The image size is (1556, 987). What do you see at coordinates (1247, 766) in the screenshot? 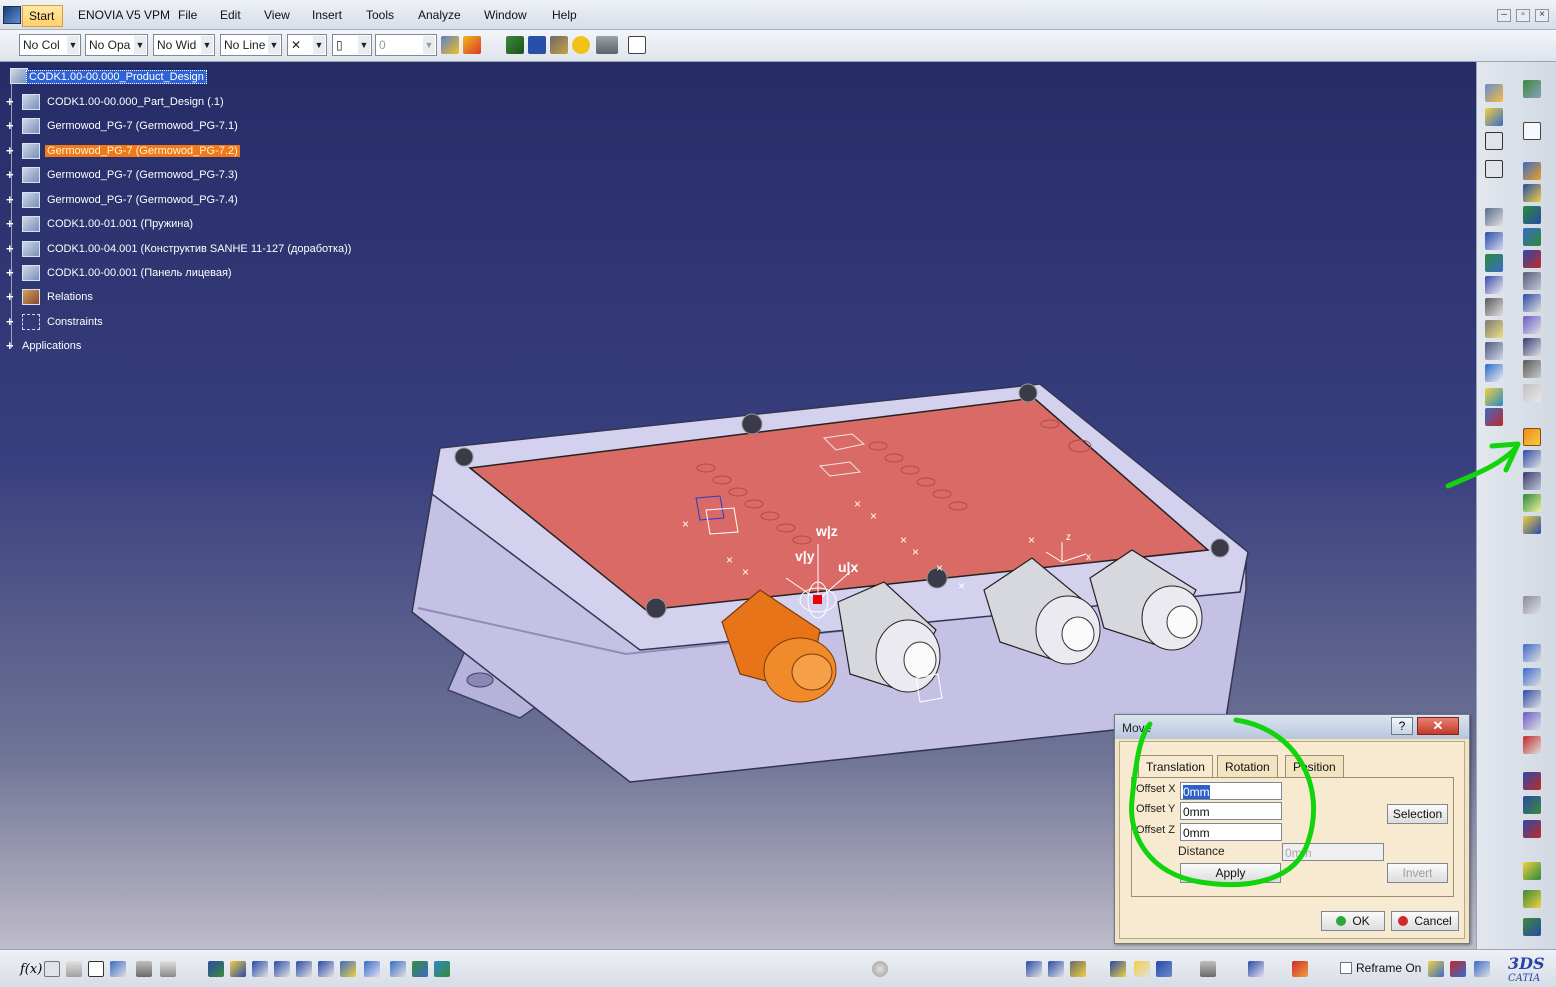
I see `tab-rotation: Rotation` at bounding box center [1247, 766].